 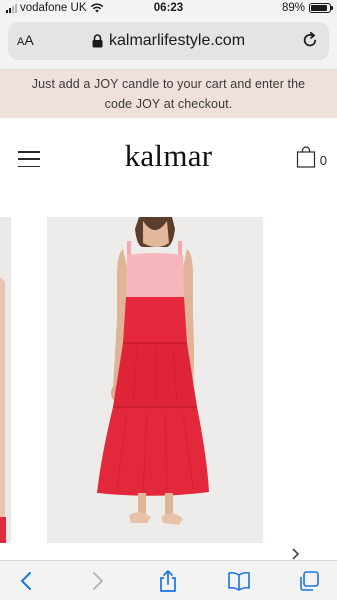 What do you see at coordinates (296, 554) in the screenshot?
I see `chevron-right-icon` at bounding box center [296, 554].